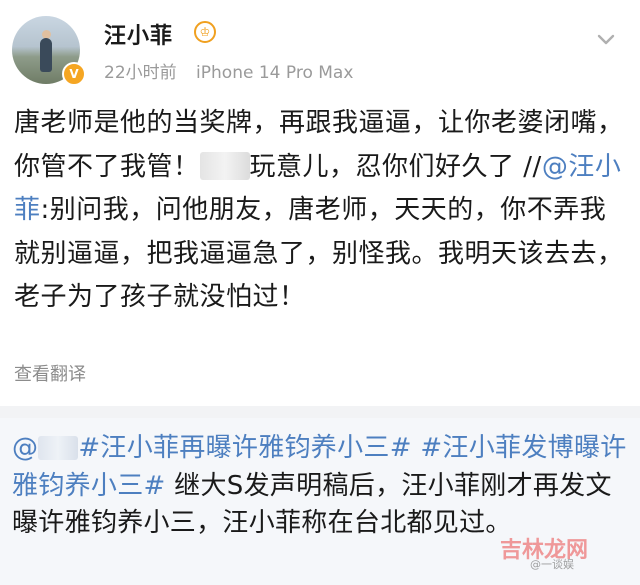 This screenshot has width=640, height=585. Describe the element at coordinates (606, 40) in the screenshot. I see `chevron-down-icon` at that location.